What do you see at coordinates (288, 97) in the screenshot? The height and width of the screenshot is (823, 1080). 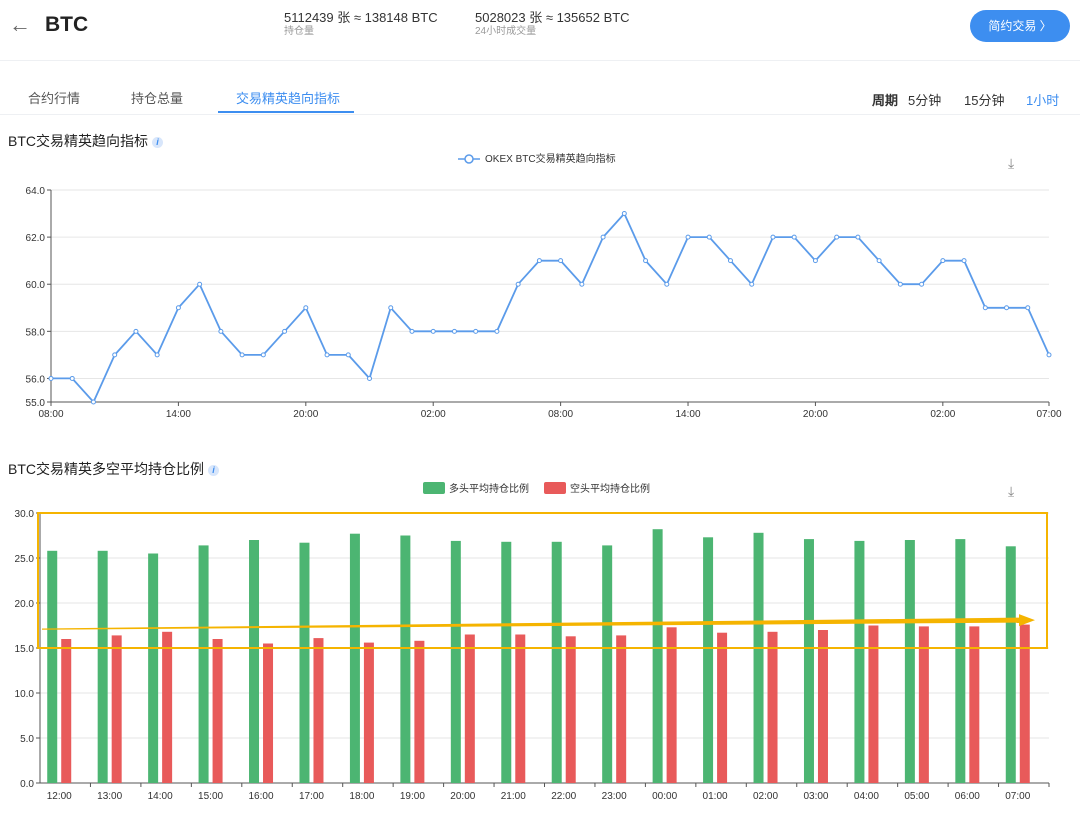 I see `tab-elite-indicator: 交易精英趋向指标` at bounding box center [288, 97].